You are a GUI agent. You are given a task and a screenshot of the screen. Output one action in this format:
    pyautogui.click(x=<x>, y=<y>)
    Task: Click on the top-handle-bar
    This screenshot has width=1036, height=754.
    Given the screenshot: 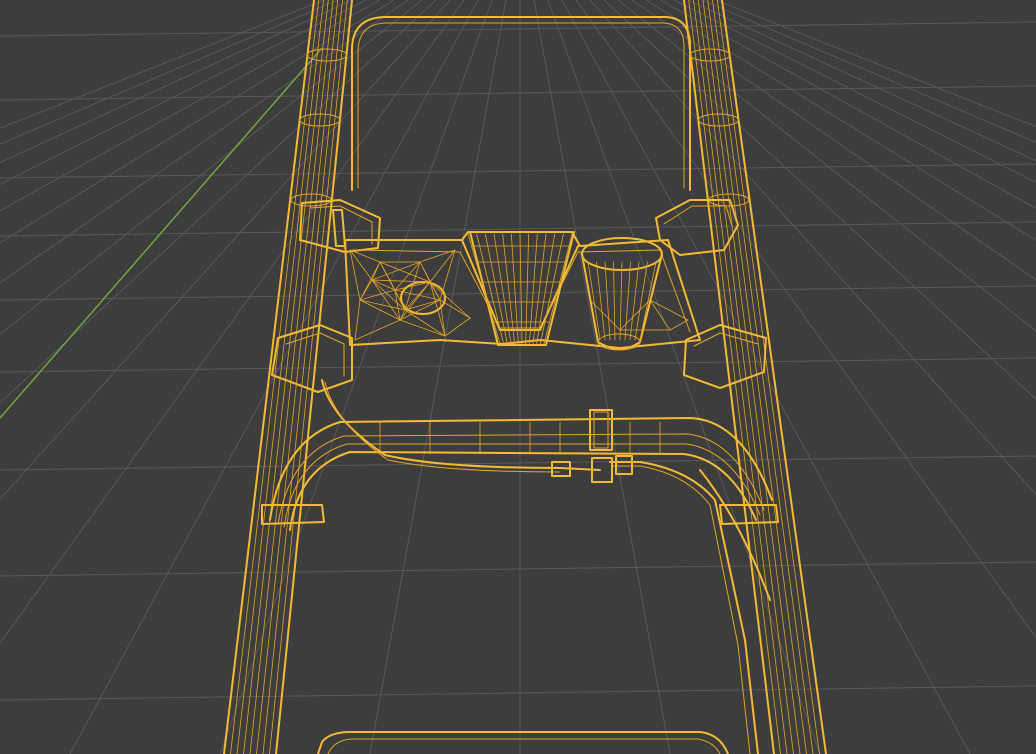 What is the action you would take?
    pyautogui.click(x=521, y=103)
    